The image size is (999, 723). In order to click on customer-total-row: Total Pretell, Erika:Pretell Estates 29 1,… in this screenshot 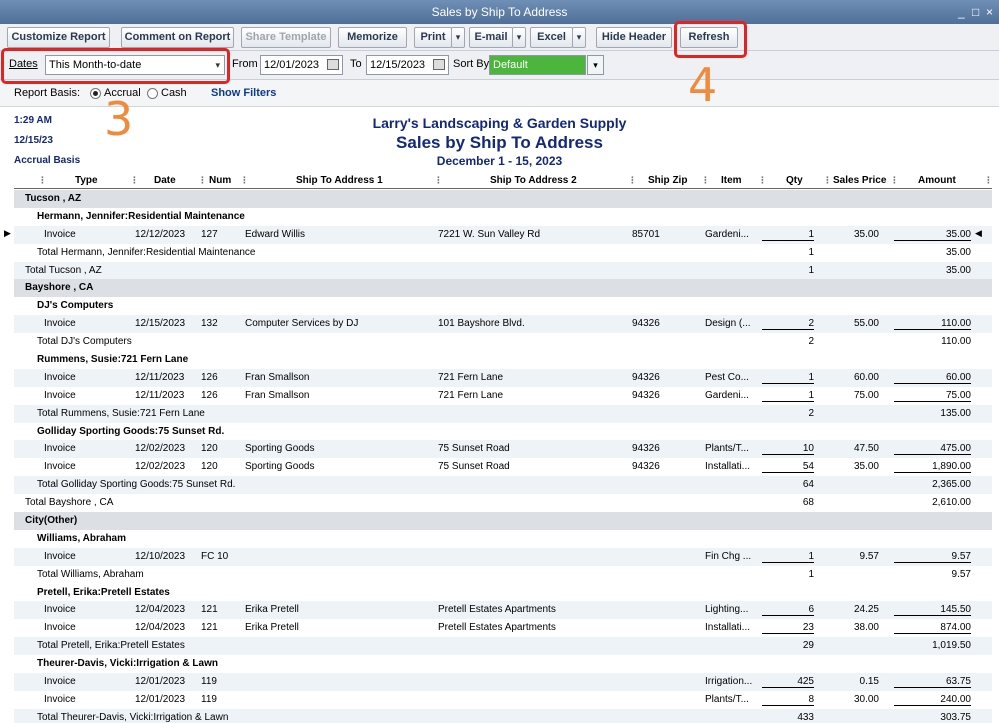, I will do `click(503, 646)`.